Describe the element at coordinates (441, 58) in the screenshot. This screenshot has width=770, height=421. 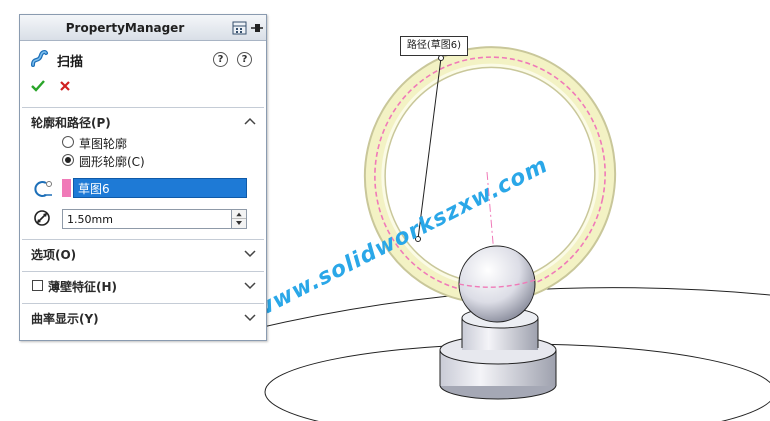
I see `callout-anchor-top` at that location.